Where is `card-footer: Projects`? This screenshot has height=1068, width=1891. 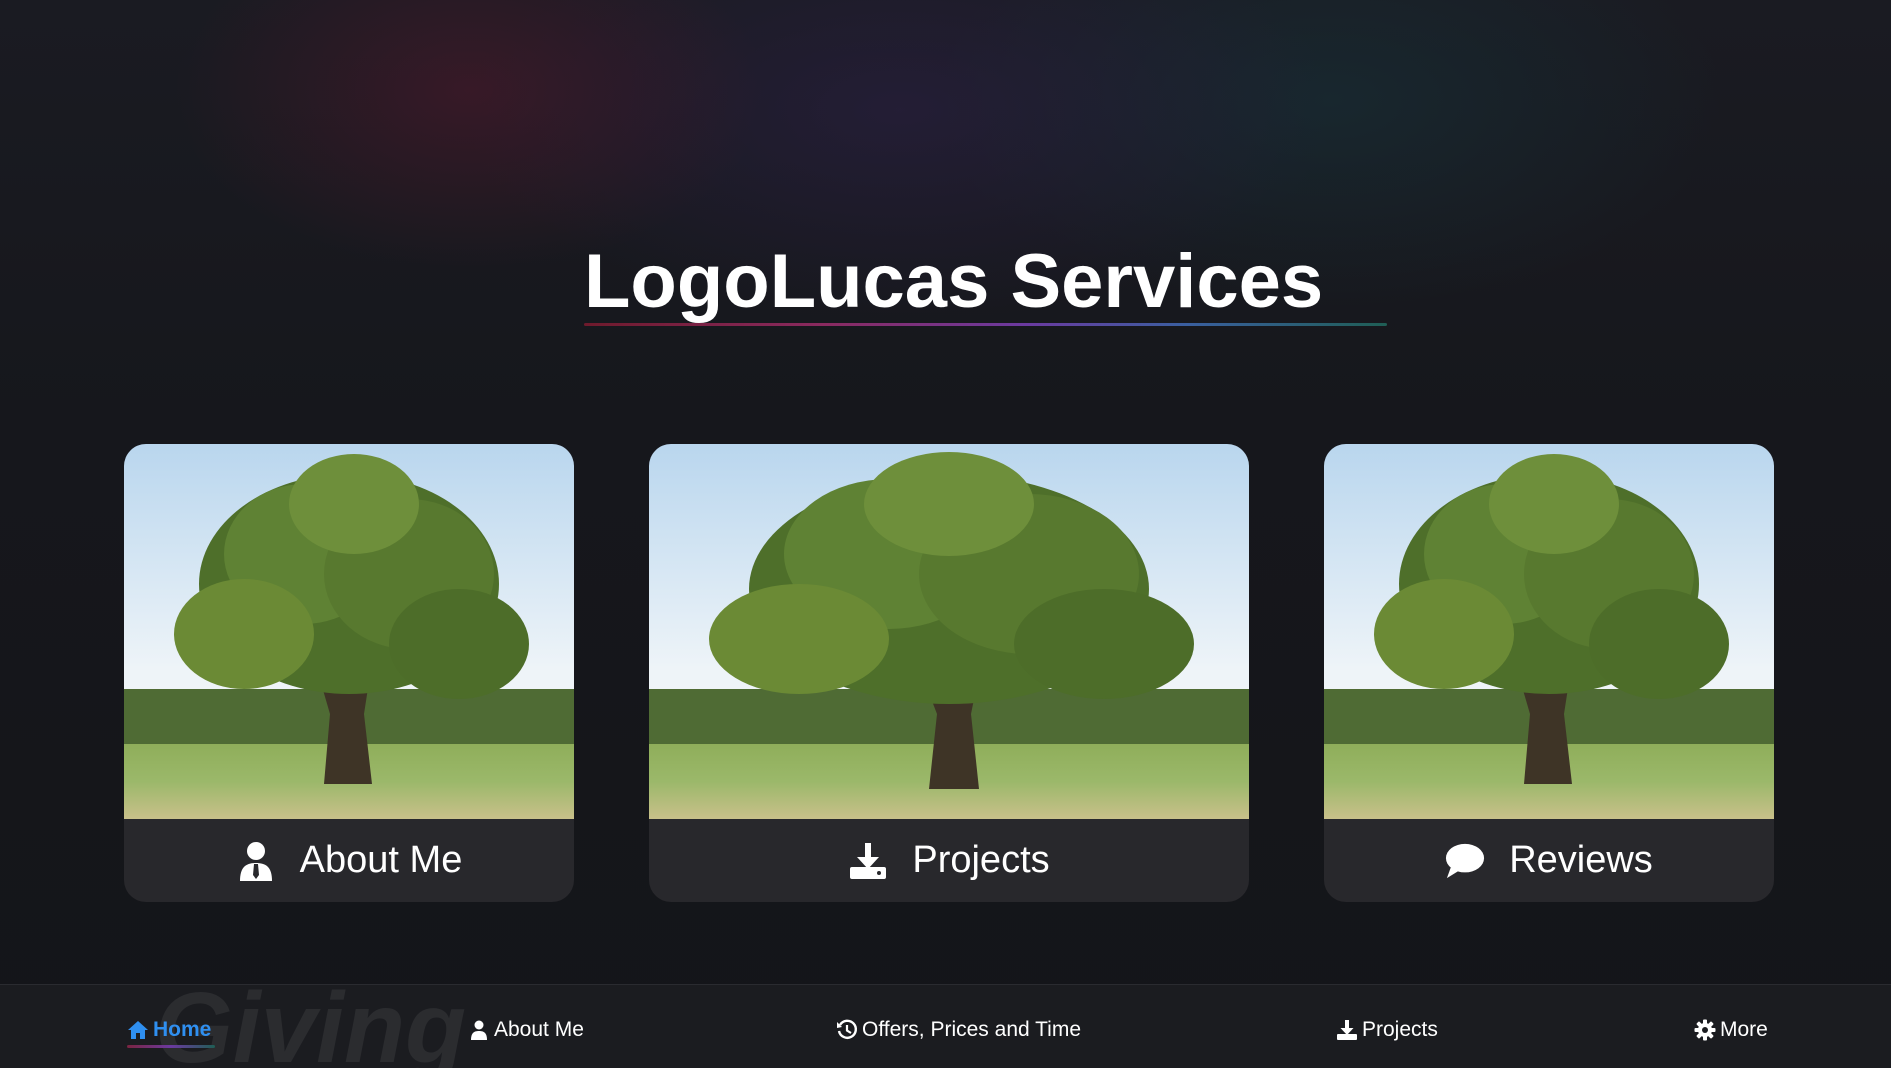
card-footer: Projects is located at coordinates (949, 860).